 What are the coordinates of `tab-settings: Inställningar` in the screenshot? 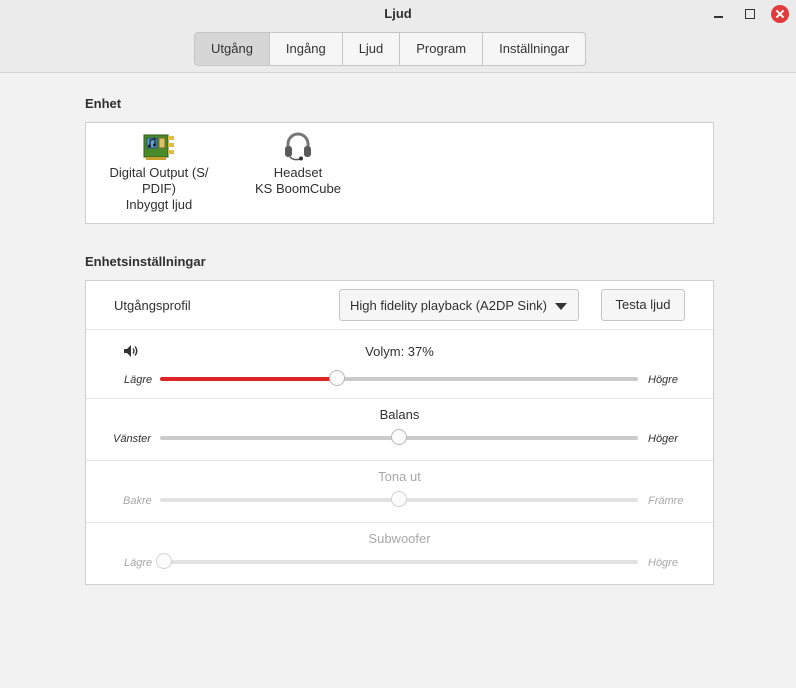 It's located at (534, 49).